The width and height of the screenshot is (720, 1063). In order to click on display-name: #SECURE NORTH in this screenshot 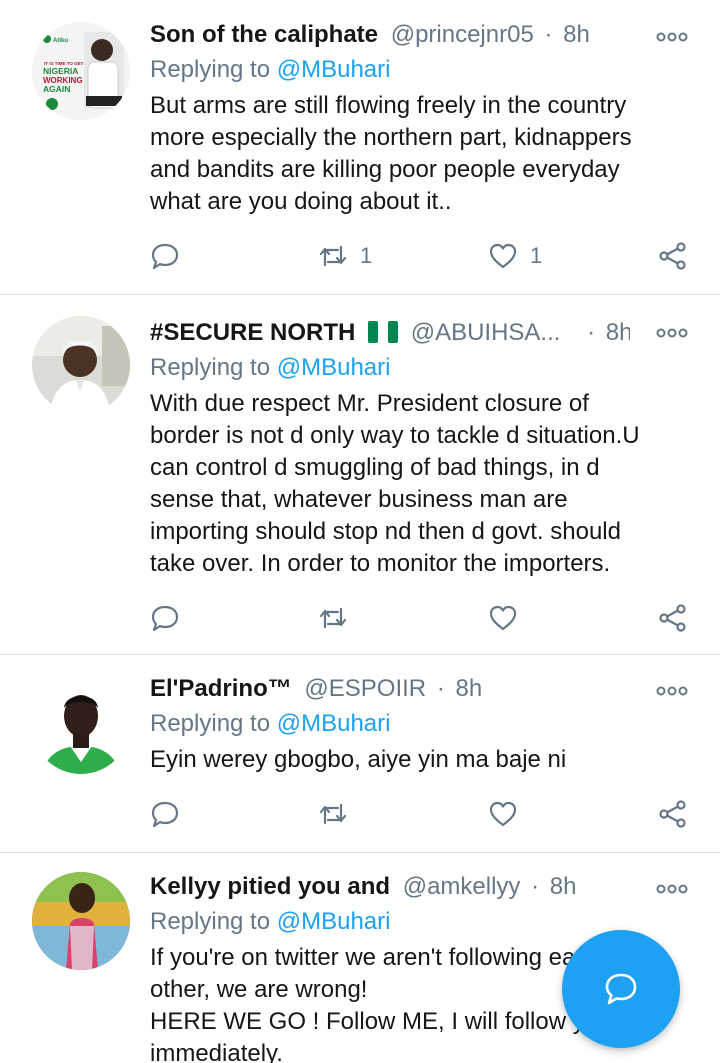, I will do `click(252, 332)`.